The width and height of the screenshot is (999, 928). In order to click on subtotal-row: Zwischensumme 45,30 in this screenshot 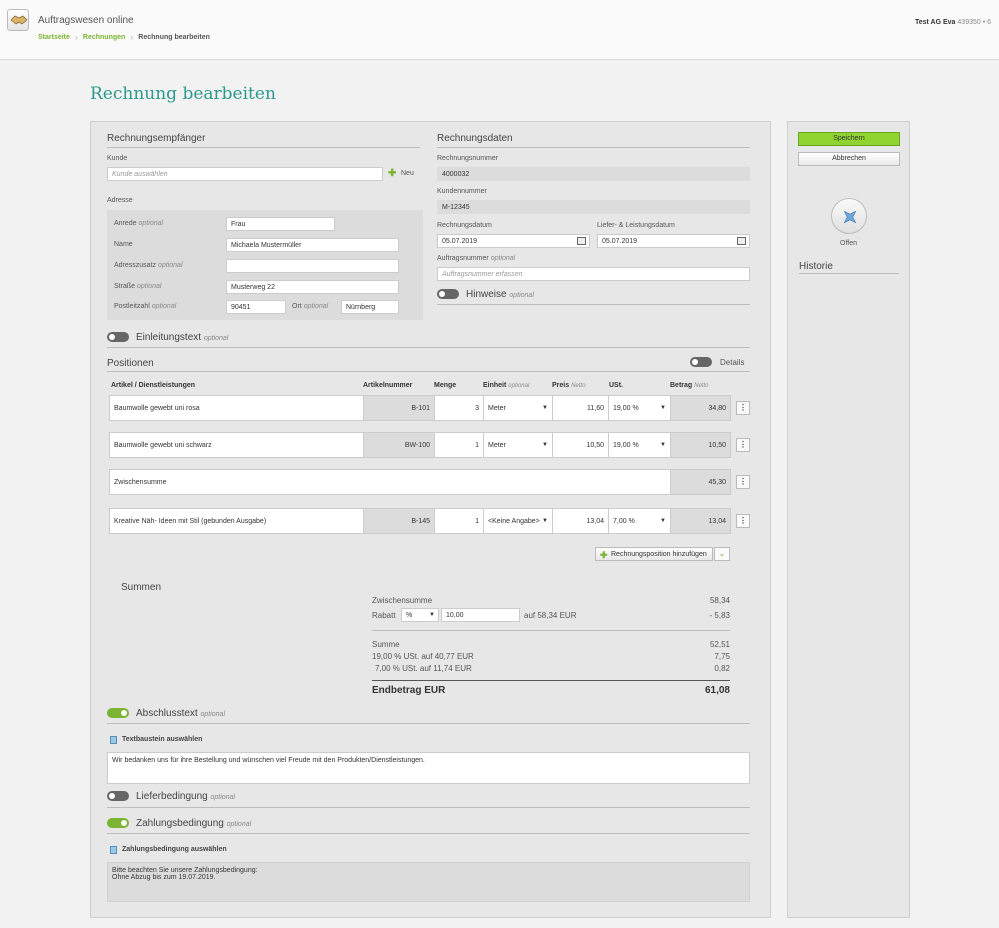, I will do `click(420, 482)`.